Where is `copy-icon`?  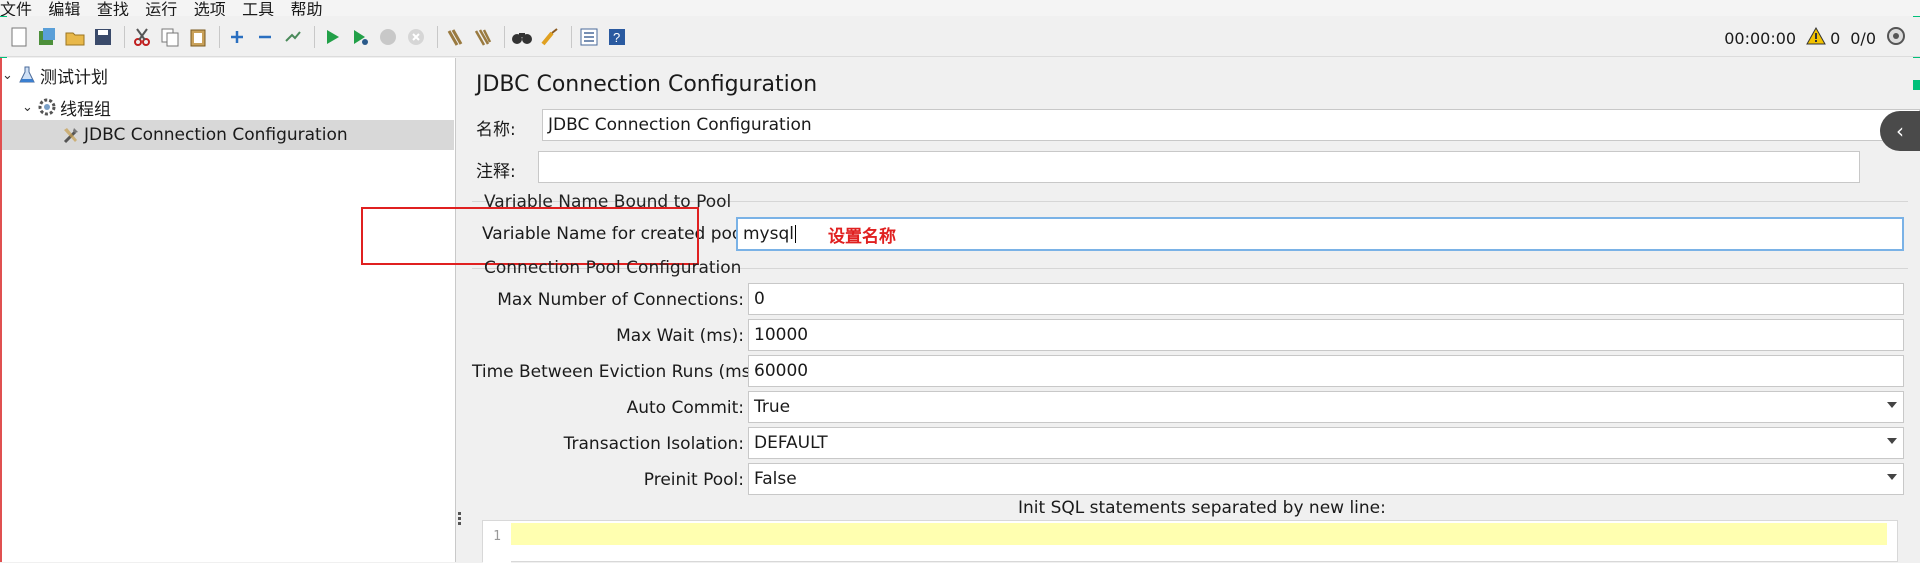 copy-icon is located at coordinates (170, 37).